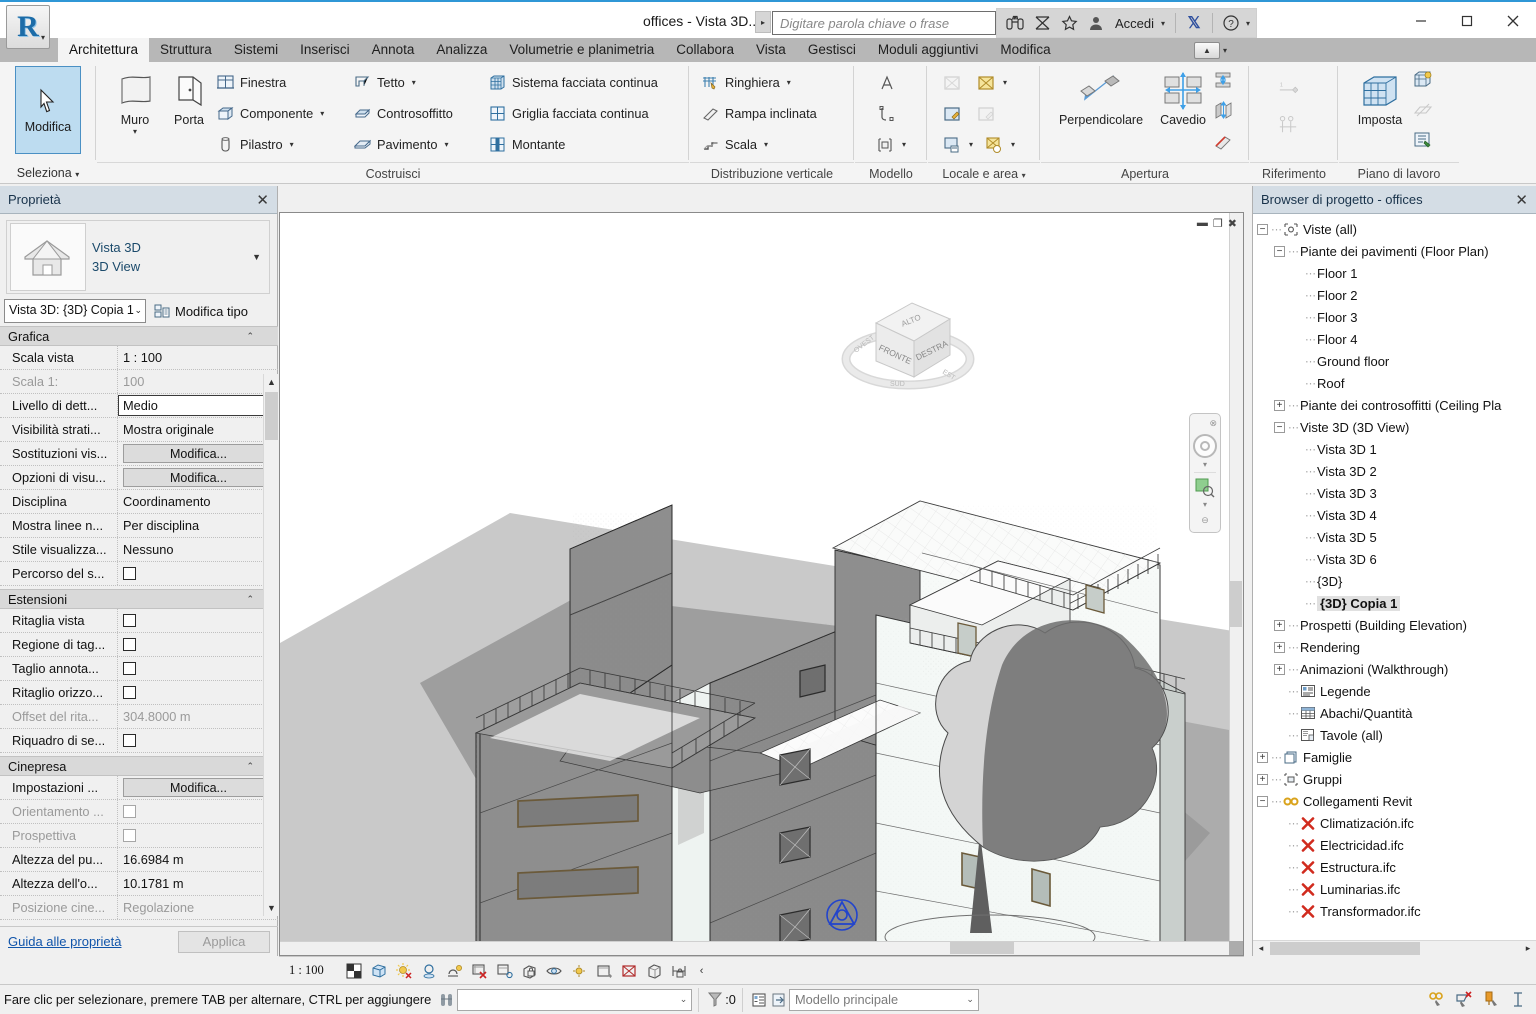 The height and width of the screenshot is (1014, 1536). What do you see at coordinates (1394, 867) in the screenshot?
I see `browser-item: ⋯ Estructura.ifc` at bounding box center [1394, 867].